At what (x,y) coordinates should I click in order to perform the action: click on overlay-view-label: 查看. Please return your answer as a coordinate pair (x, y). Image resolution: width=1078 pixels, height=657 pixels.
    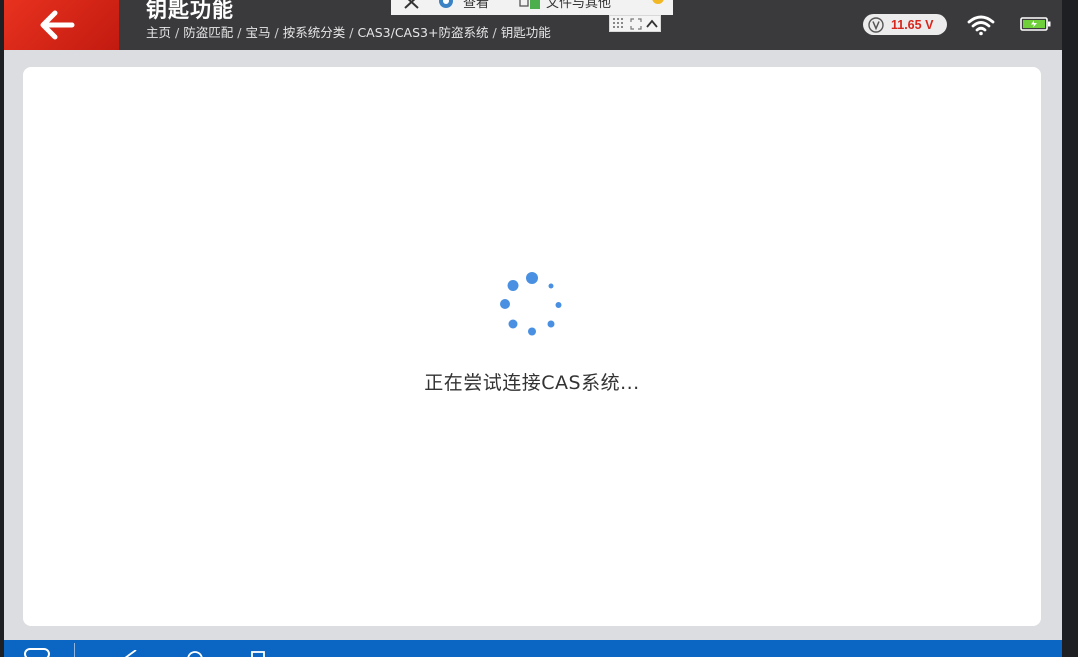
    Looking at the image, I should click on (476, 5).